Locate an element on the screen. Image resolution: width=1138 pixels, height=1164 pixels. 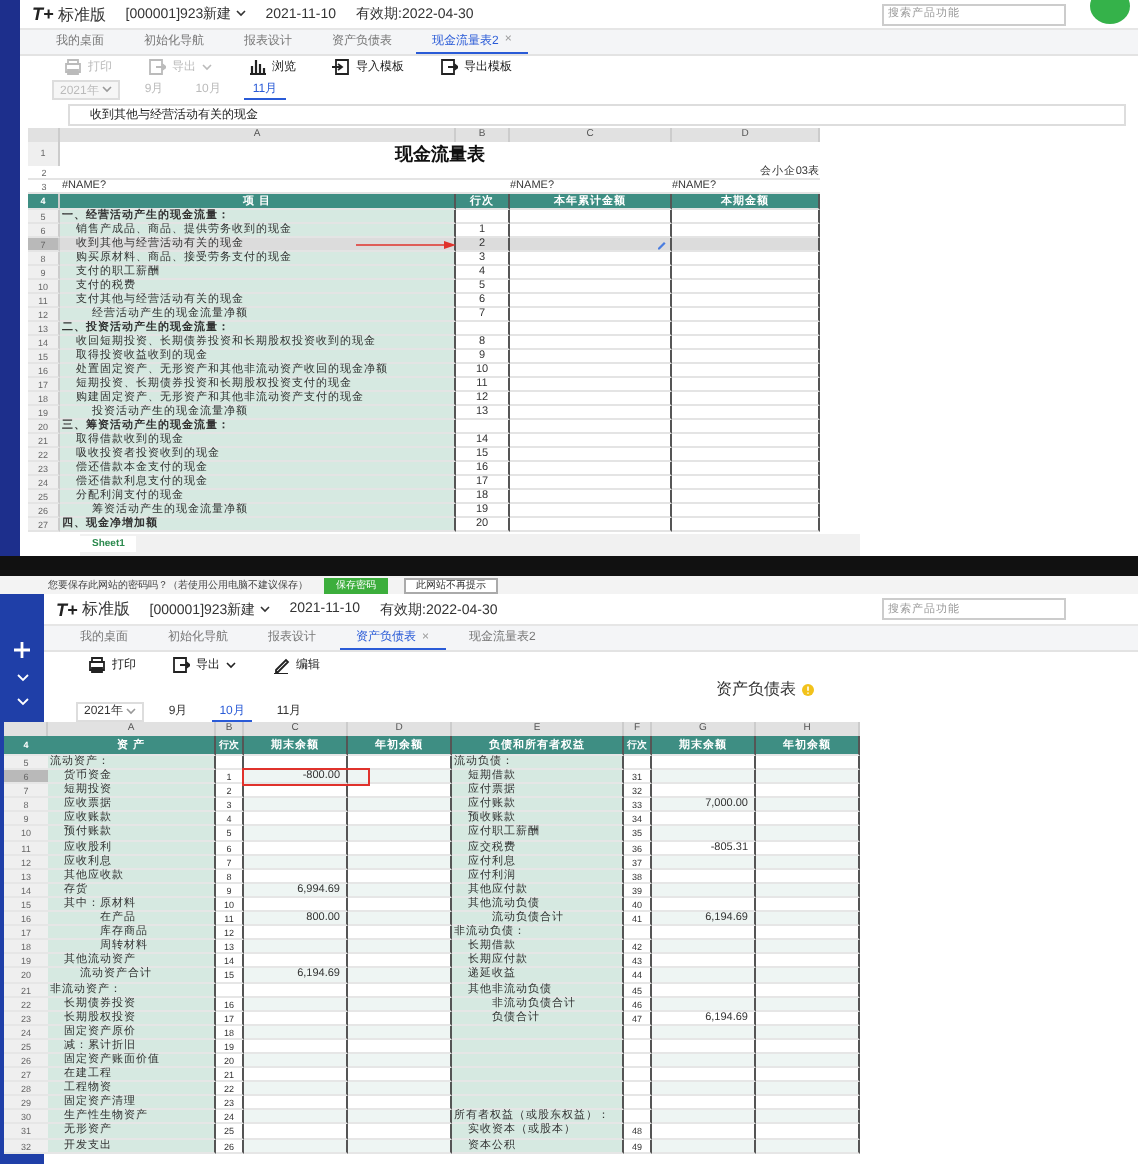
report-title: 资产负债表 is located at coordinates (756, 689).